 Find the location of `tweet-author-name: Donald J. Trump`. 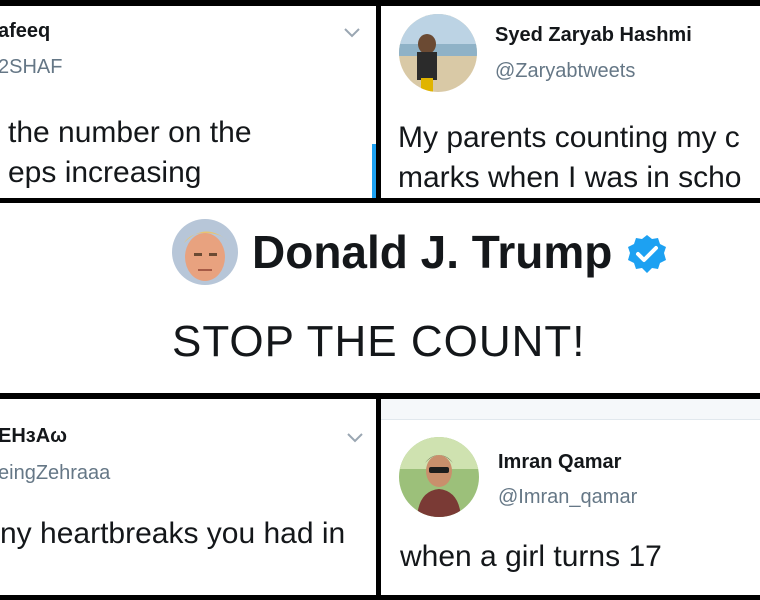

tweet-author-name: Donald J. Trump is located at coordinates (432, 252).